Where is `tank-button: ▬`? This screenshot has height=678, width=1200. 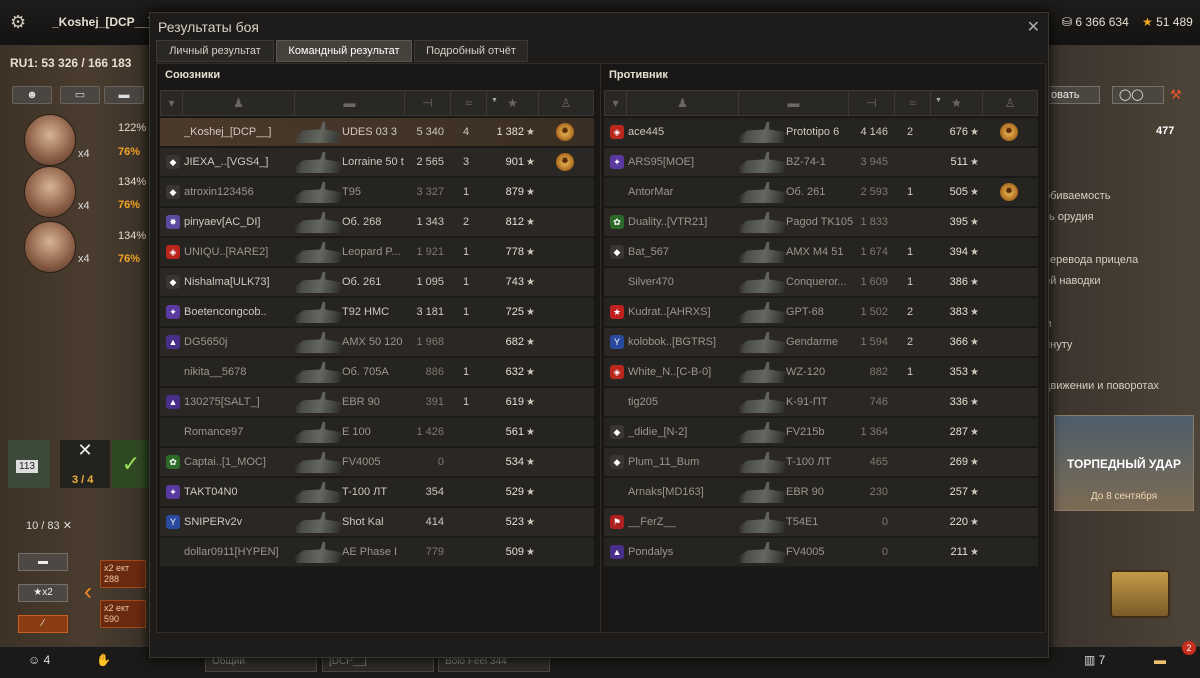
tank-button: ▬ is located at coordinates (124, 95).